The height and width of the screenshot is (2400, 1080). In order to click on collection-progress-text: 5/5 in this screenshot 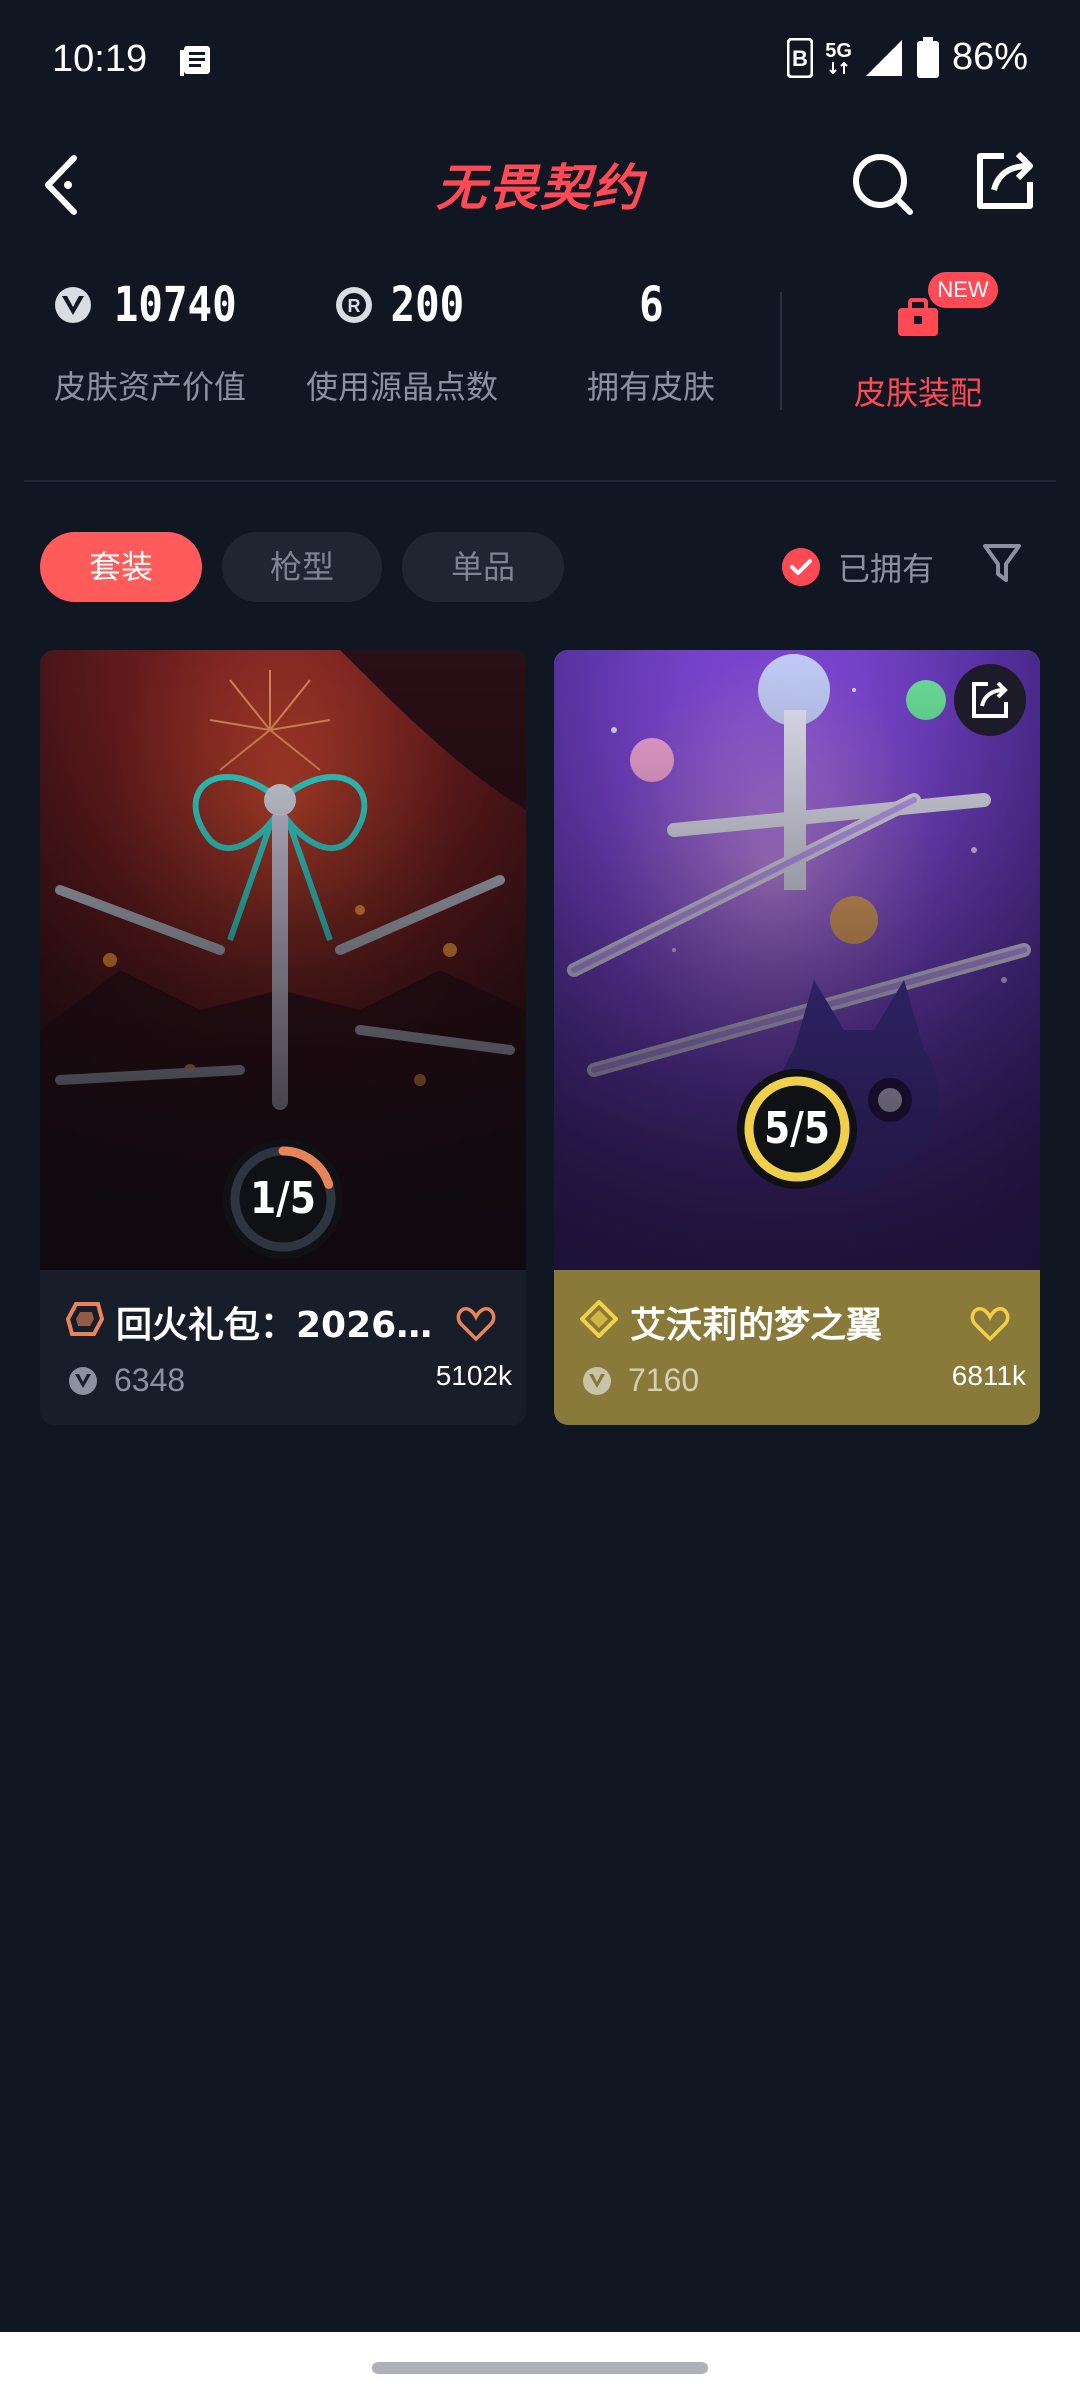, I will do `click(797, 1128)`.